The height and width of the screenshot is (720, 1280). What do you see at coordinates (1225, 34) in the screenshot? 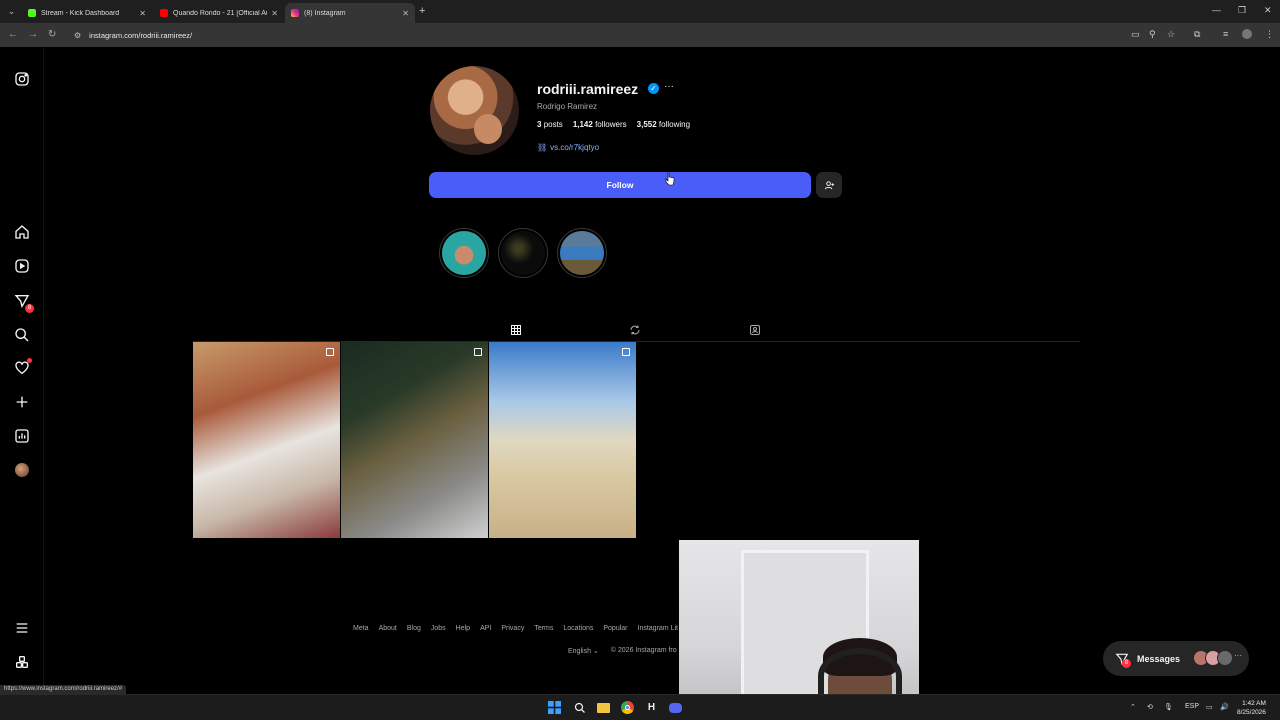
I see `tab-groups-icon: ≡` at bounding box center [1225, 34].